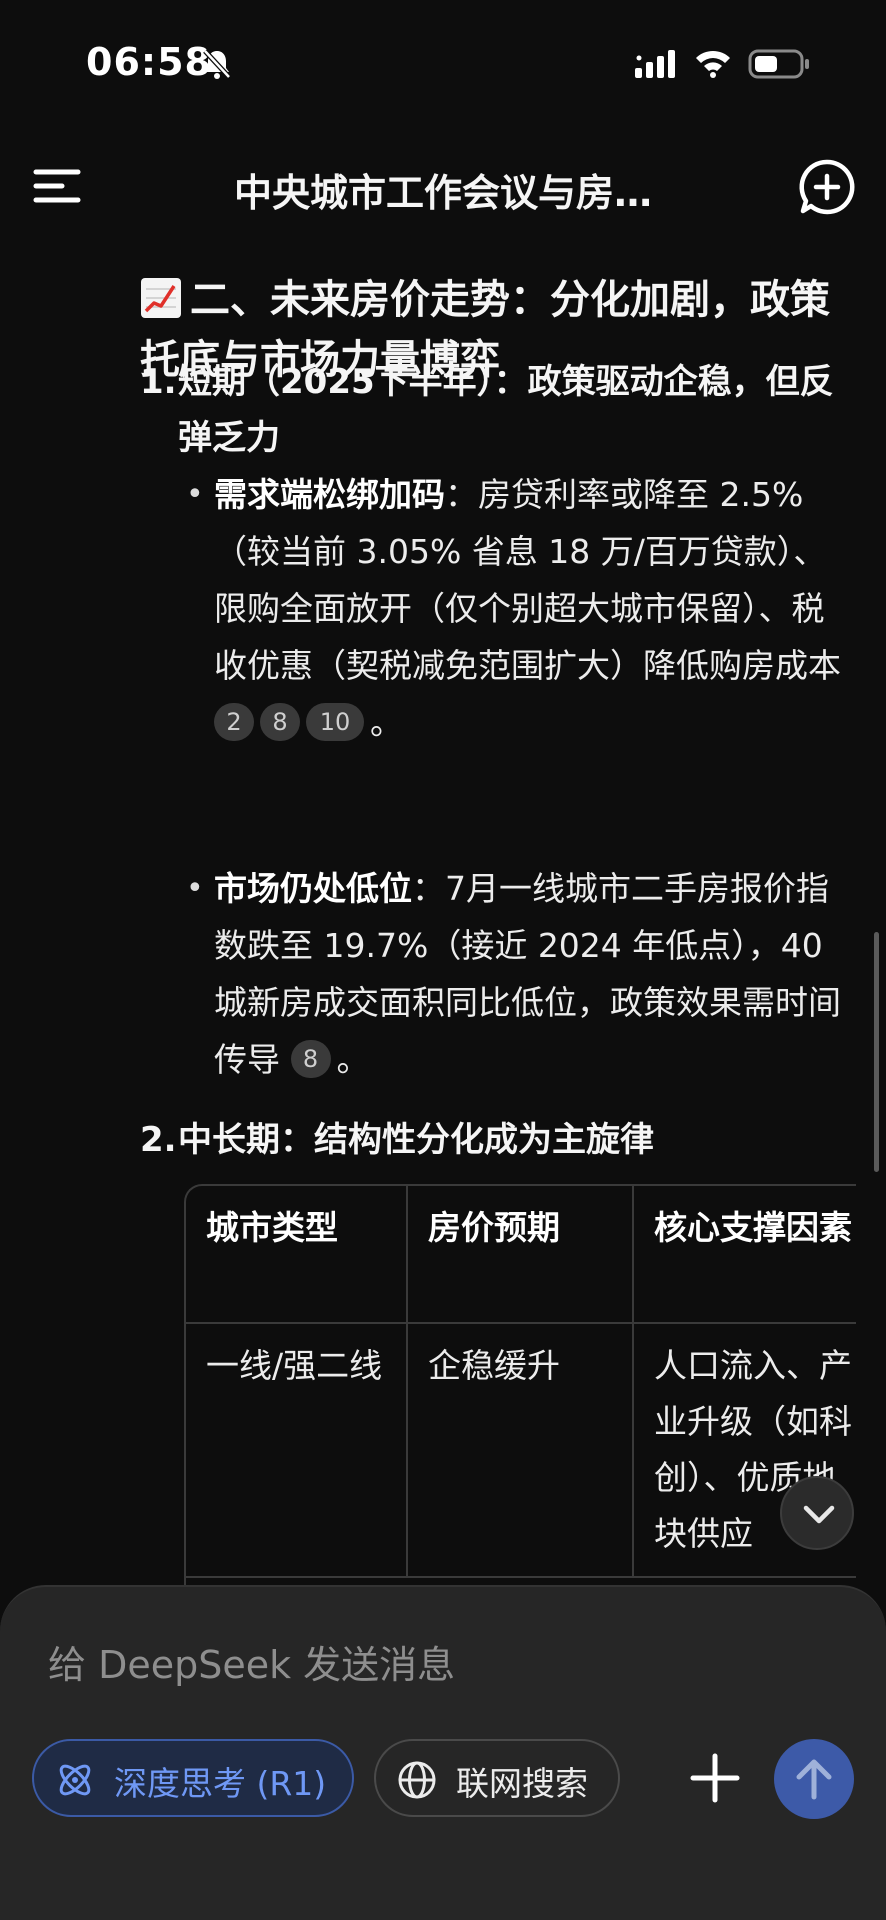  Describe the element at coordinates (217, 64) in the screenshot. I see `bell-muted-icon` at that location.